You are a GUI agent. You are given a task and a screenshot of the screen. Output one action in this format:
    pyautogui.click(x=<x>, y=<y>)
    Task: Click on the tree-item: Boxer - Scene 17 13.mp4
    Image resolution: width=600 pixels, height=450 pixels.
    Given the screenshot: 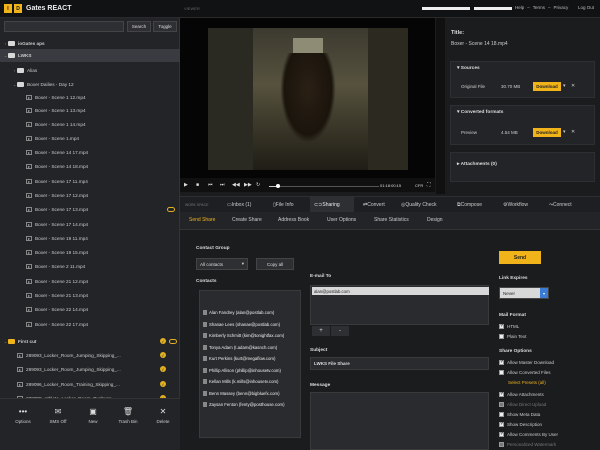 What is the action you would take?
    pyautogui.click(x=90, y=209)
    